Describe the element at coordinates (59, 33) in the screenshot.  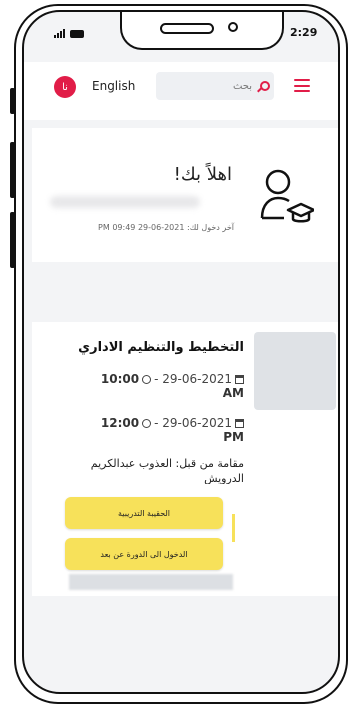
I see `signal-icon` at that location.